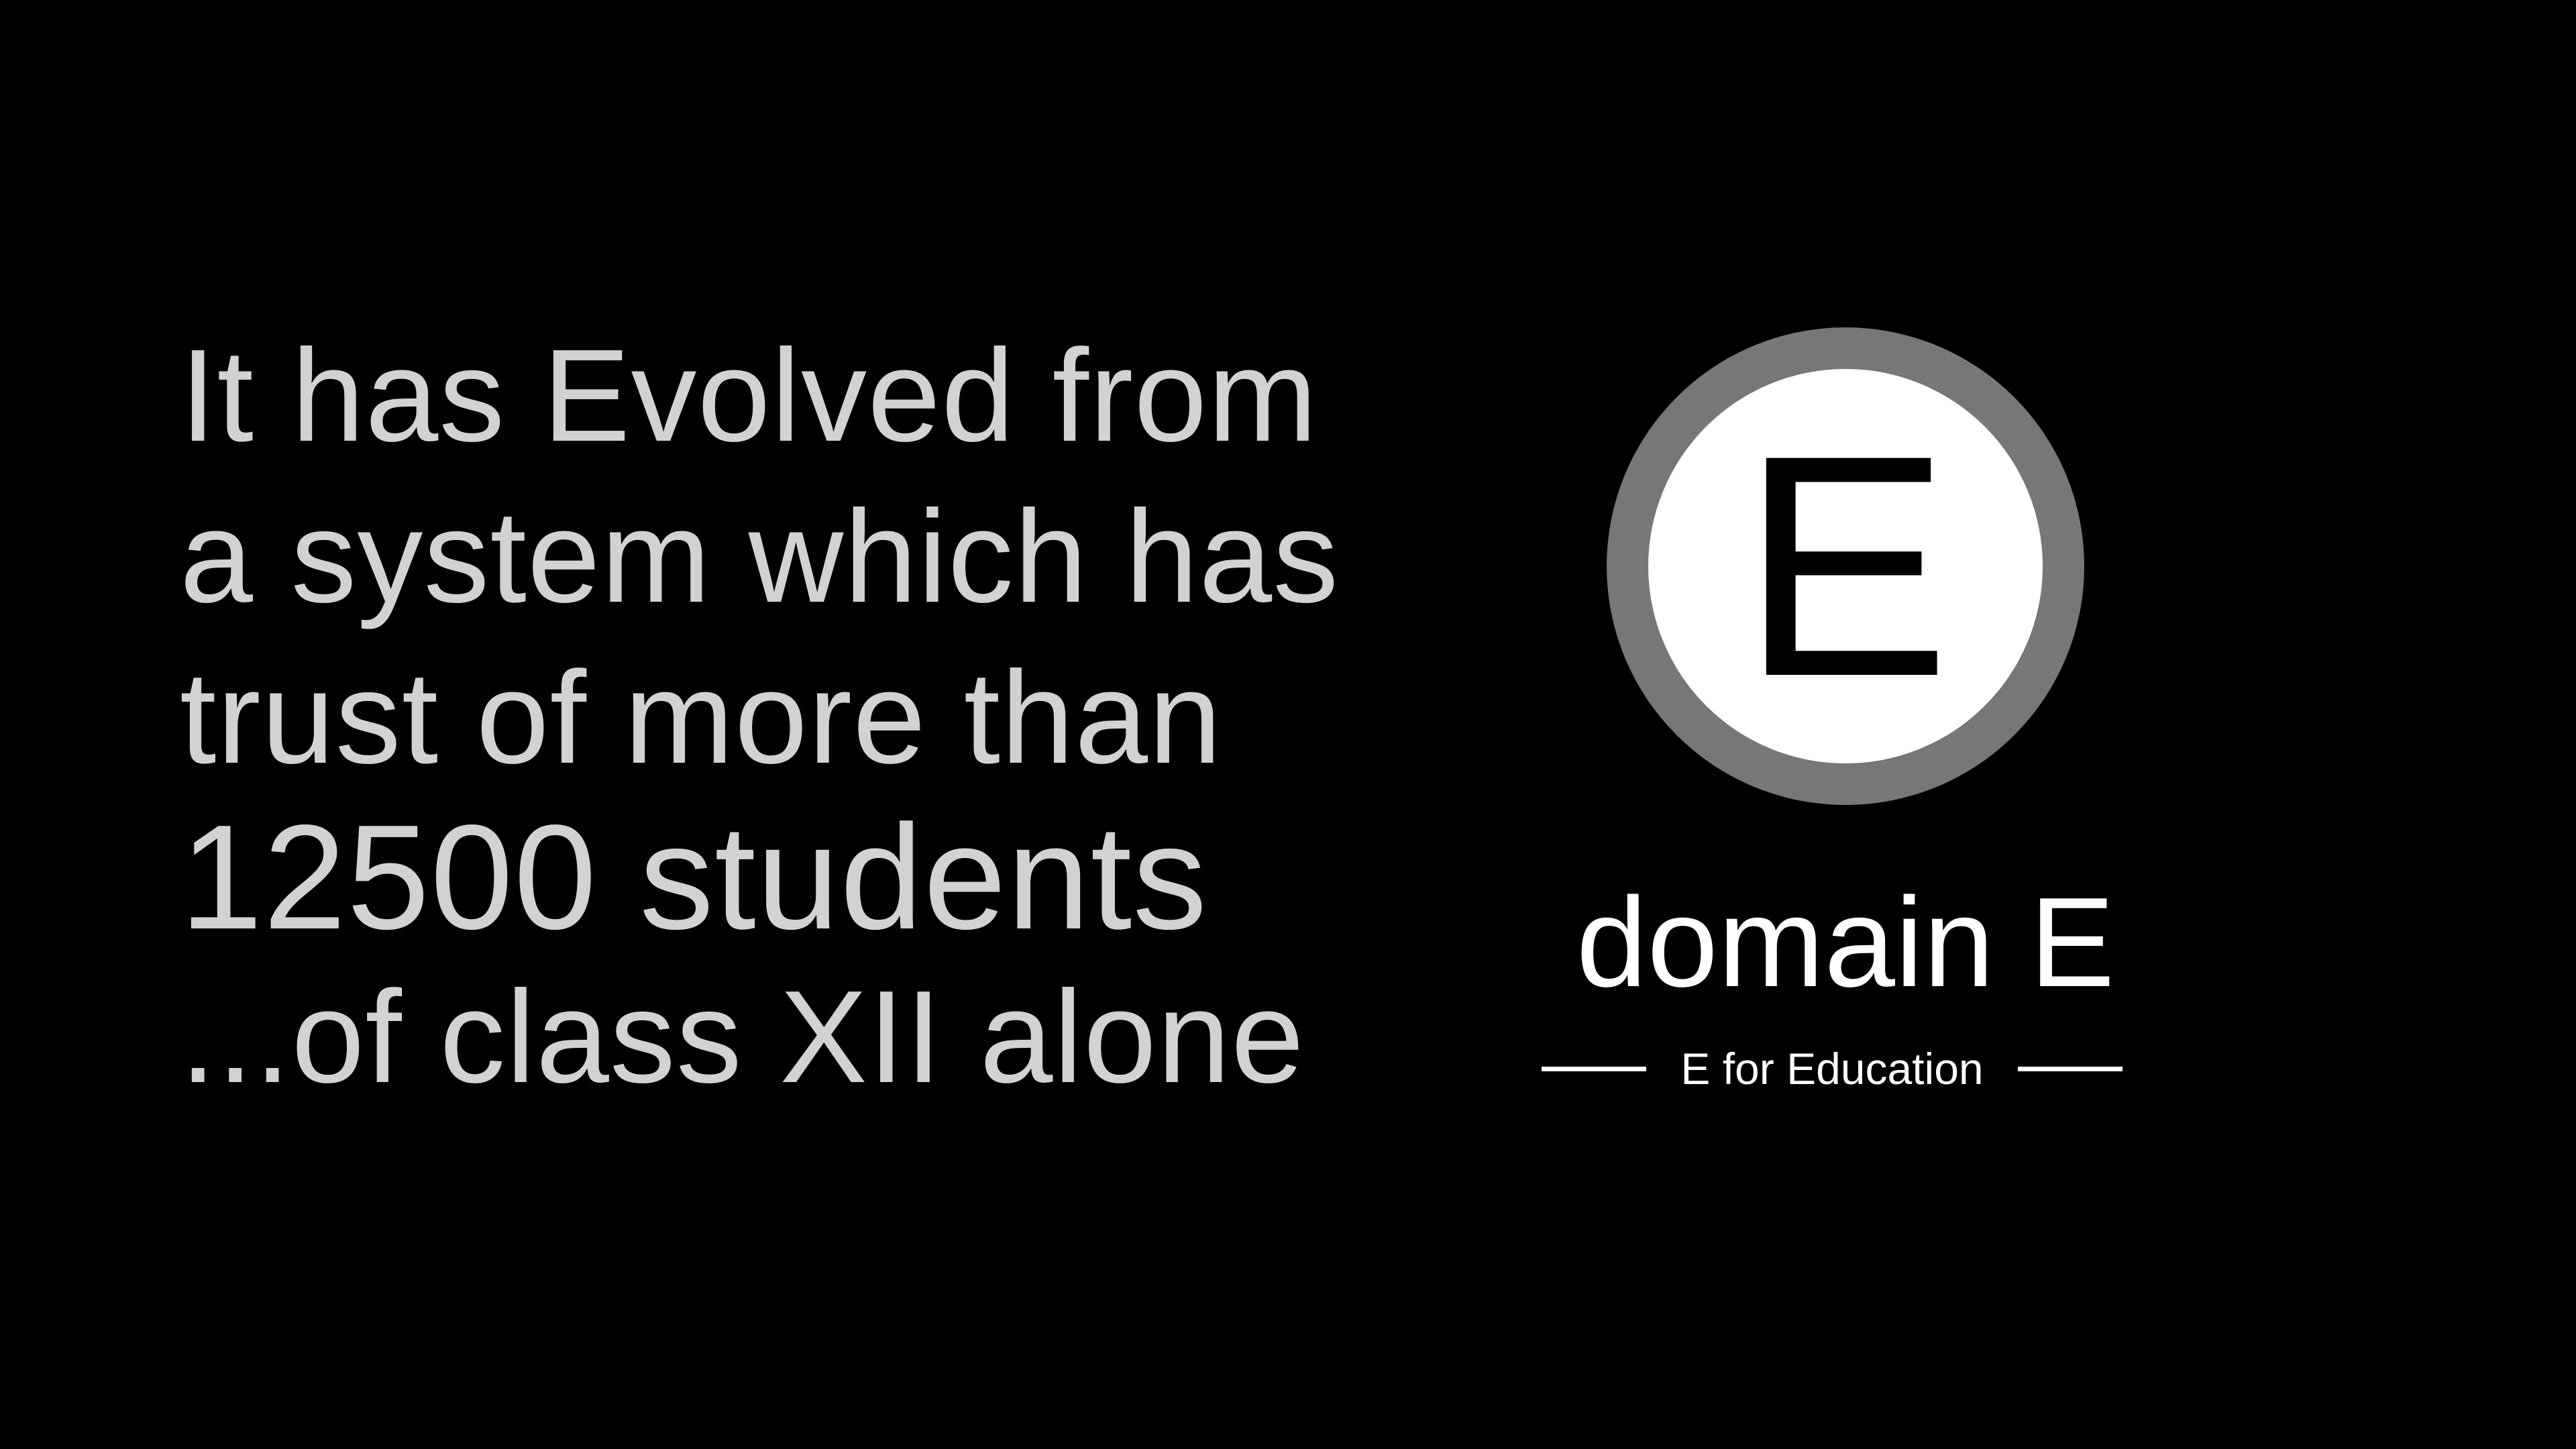  What do you see at coordinates (701, 717) in the screenshot?
I see `headline-line-3: trust of more than` at bounding box center [701, 717].